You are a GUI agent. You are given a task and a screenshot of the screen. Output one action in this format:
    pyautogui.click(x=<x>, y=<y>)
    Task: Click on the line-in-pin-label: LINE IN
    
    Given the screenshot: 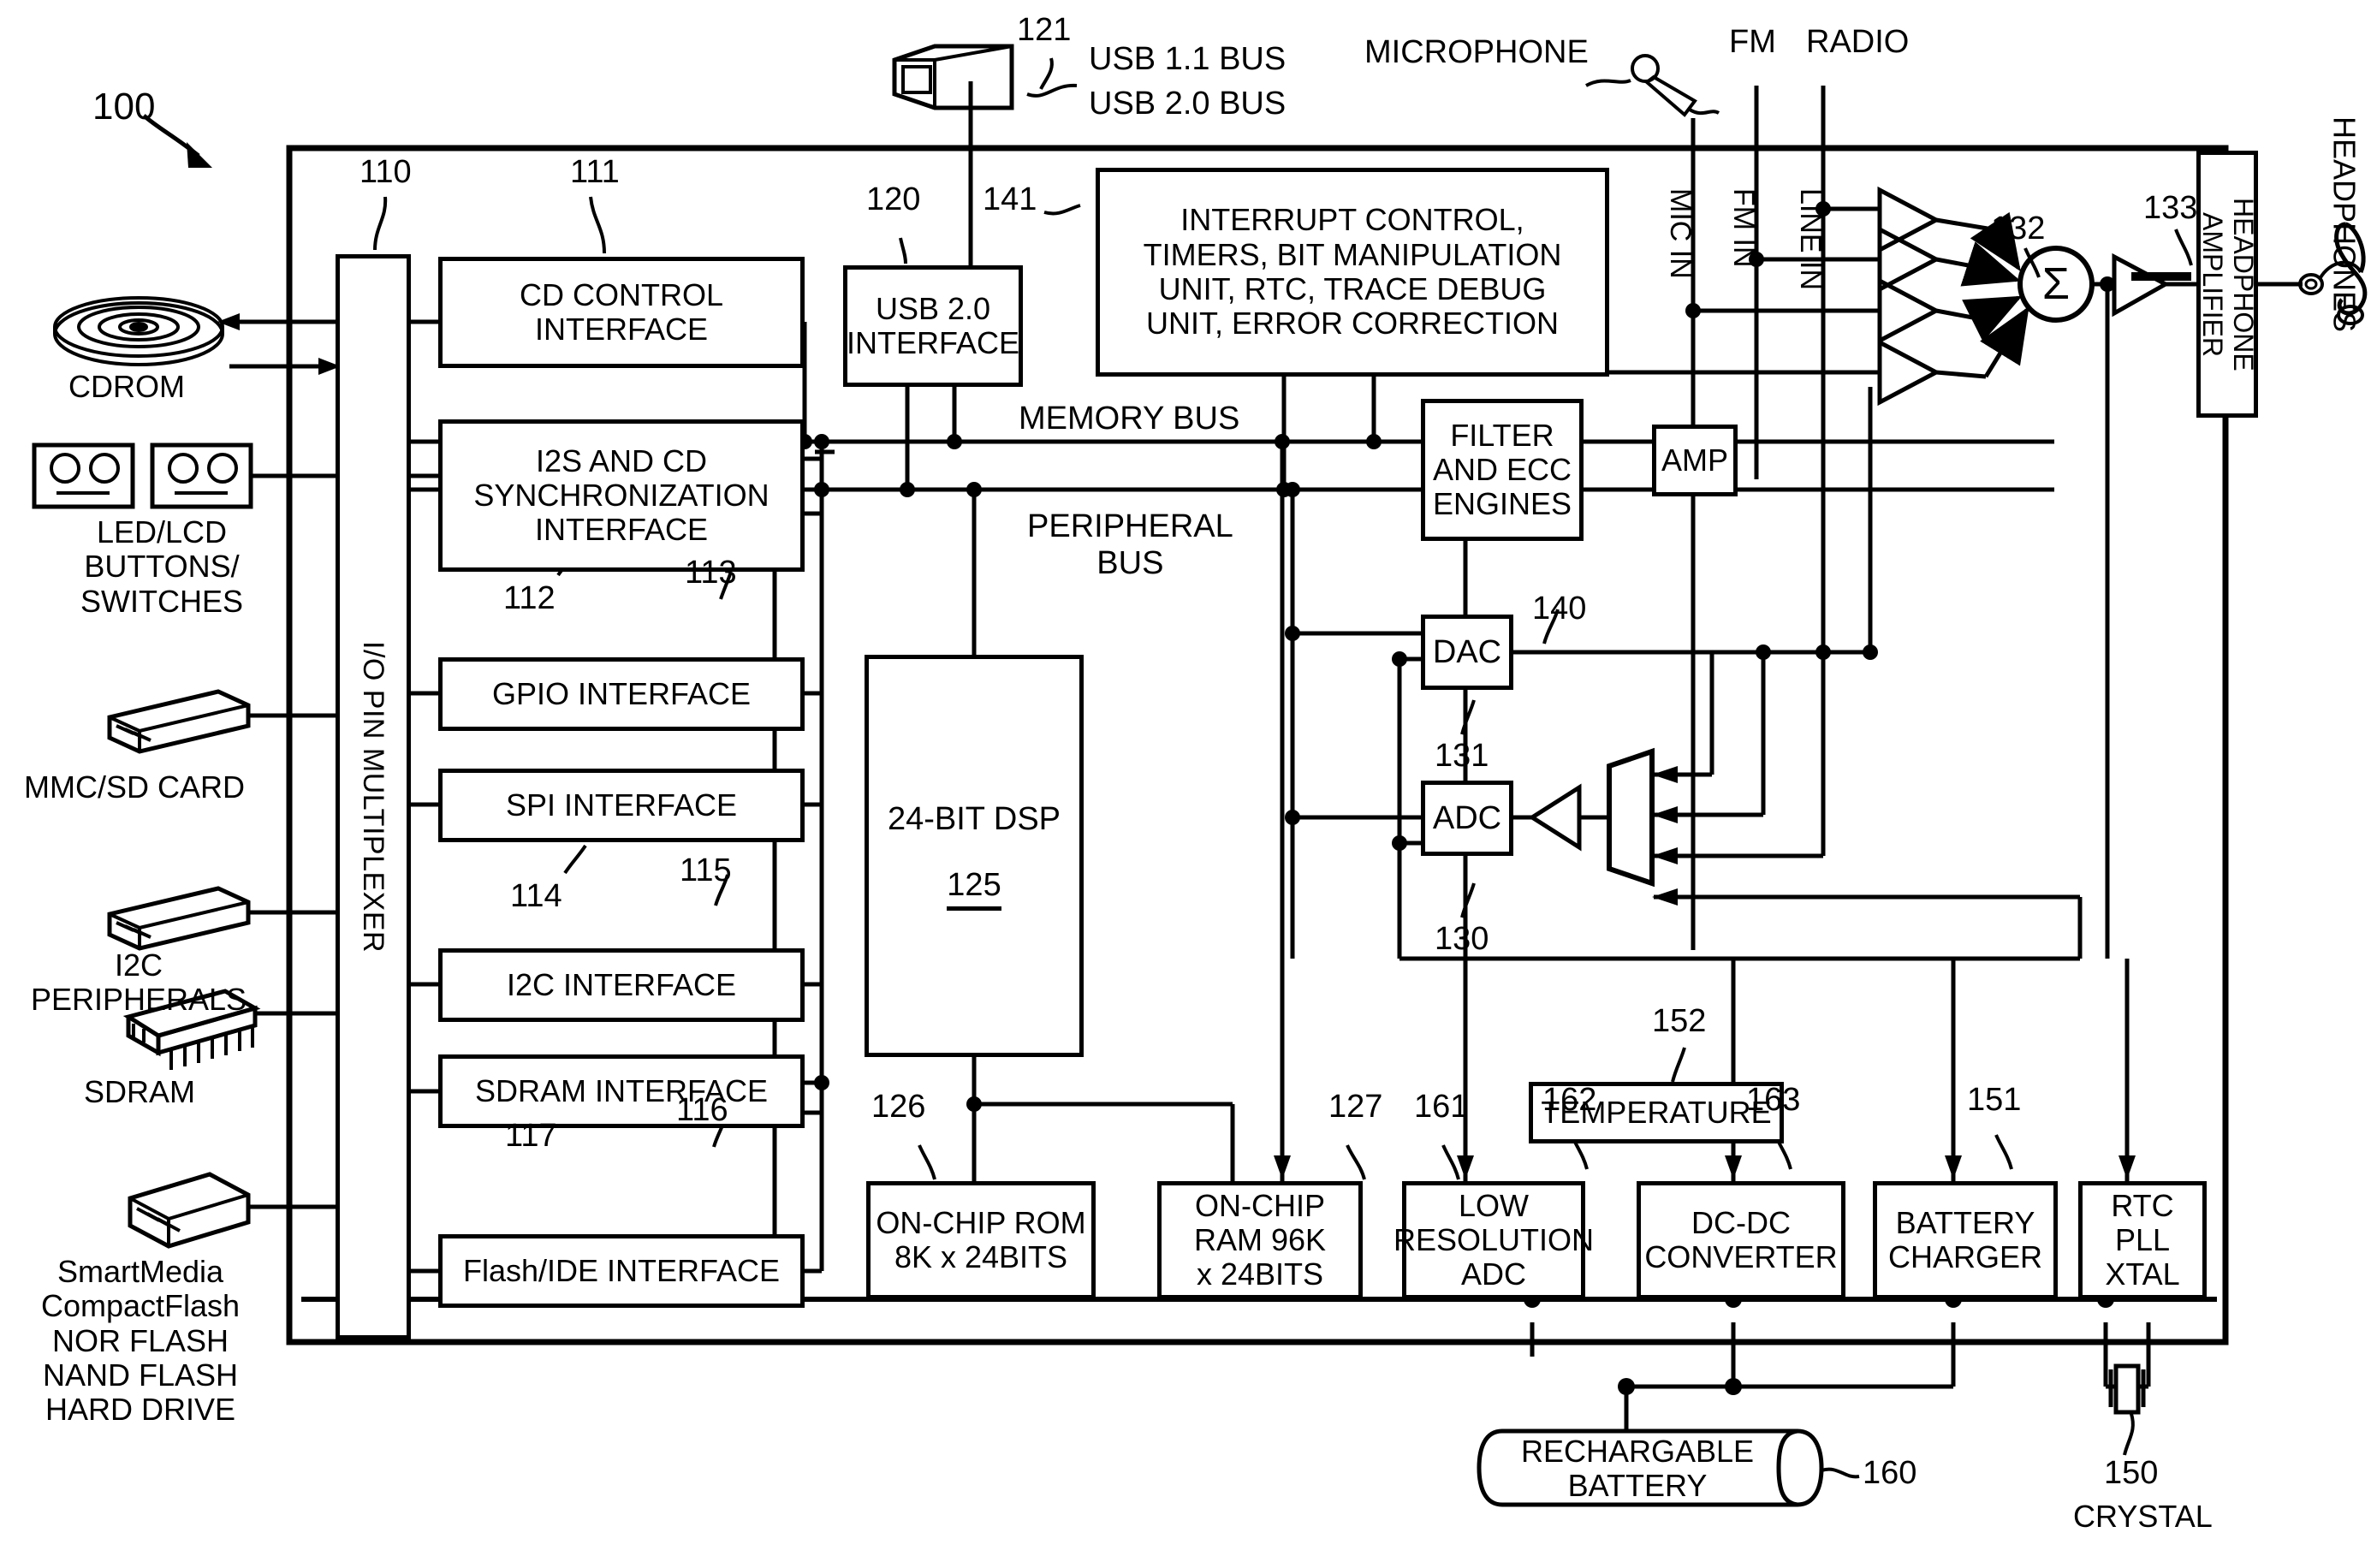 What is the action you would take?
    pyautogui.click(x=1811, y=239)
    